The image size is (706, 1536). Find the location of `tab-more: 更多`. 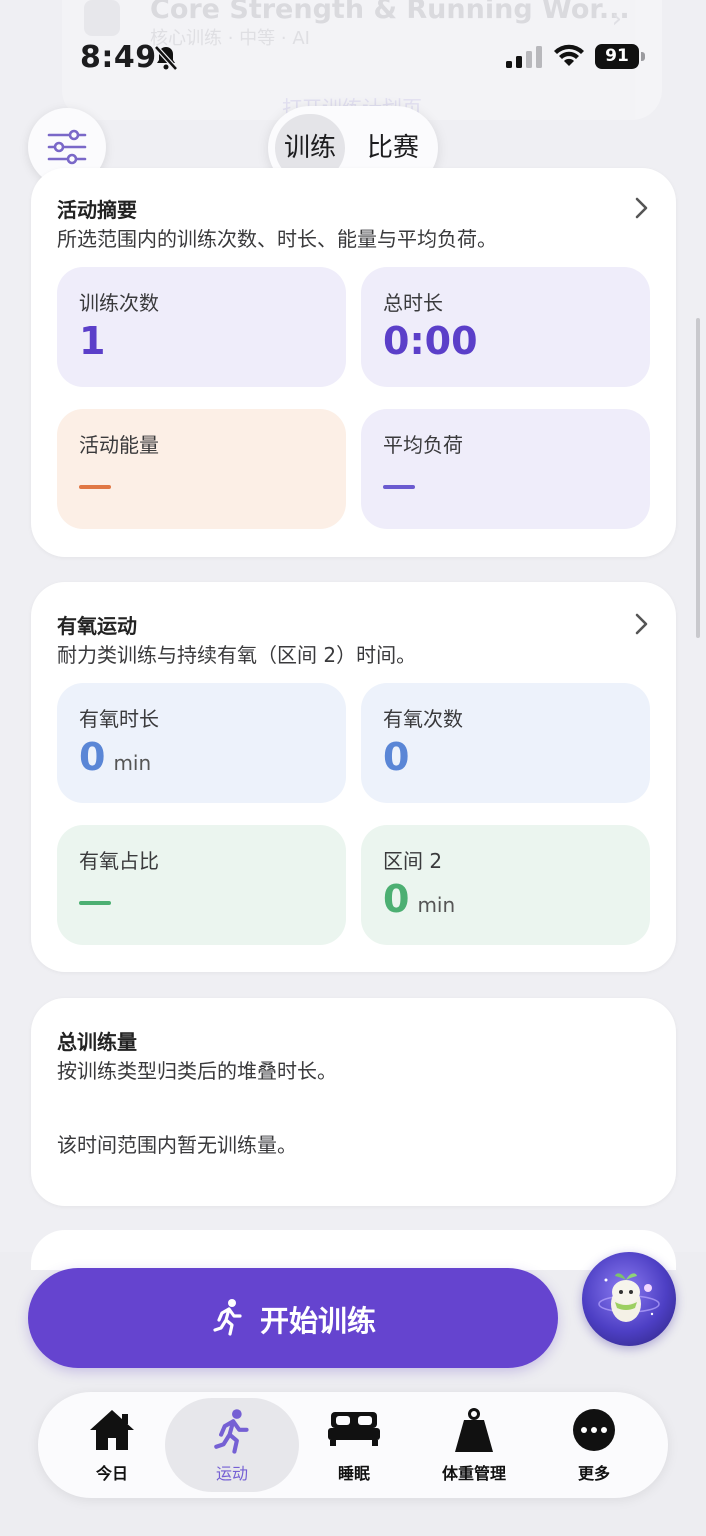

tab-more: 更多 is located at coordinates (594, 1445).